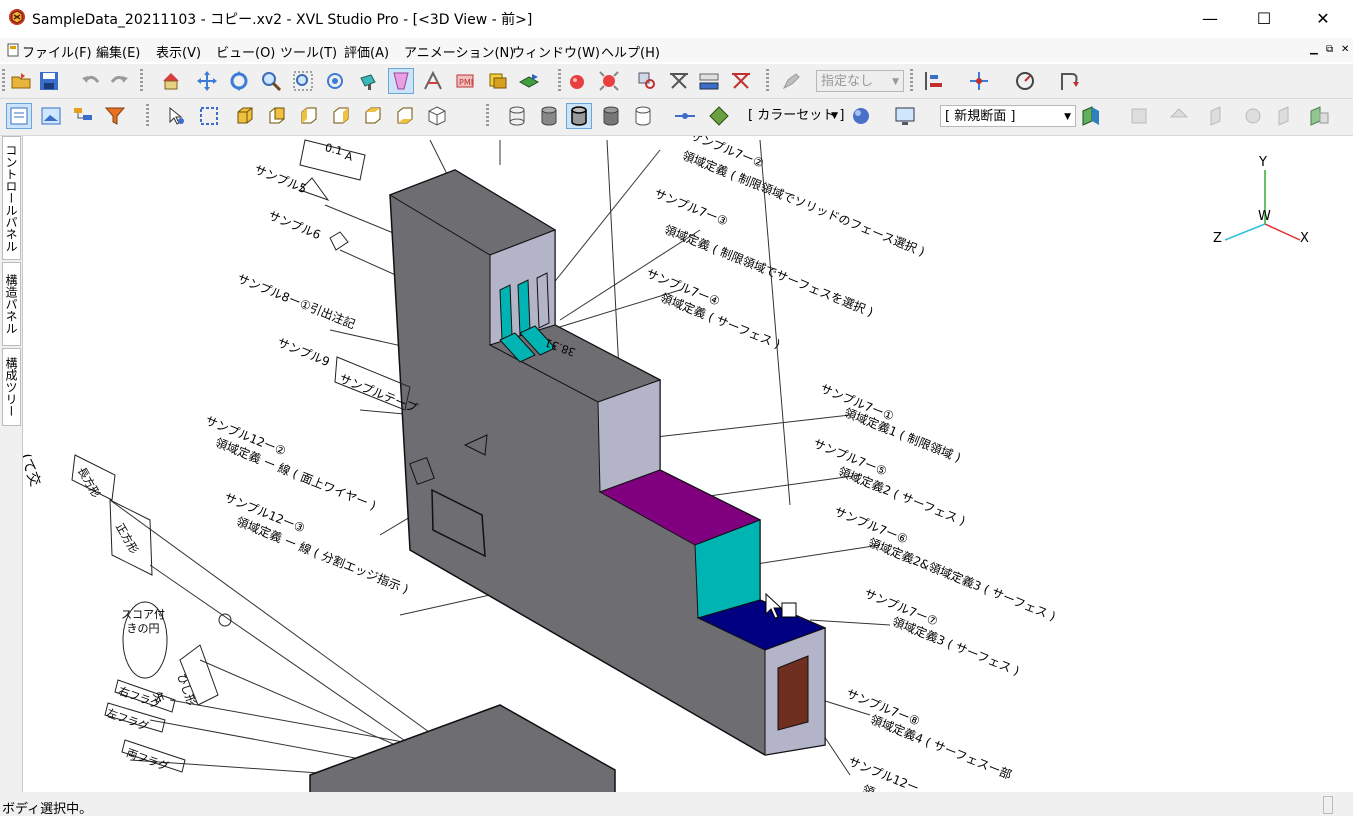  What do you see at coordinates (1264, 18) in the screenshot?
I see `maximize-button: ☐` at bounding box center [1264, 18].